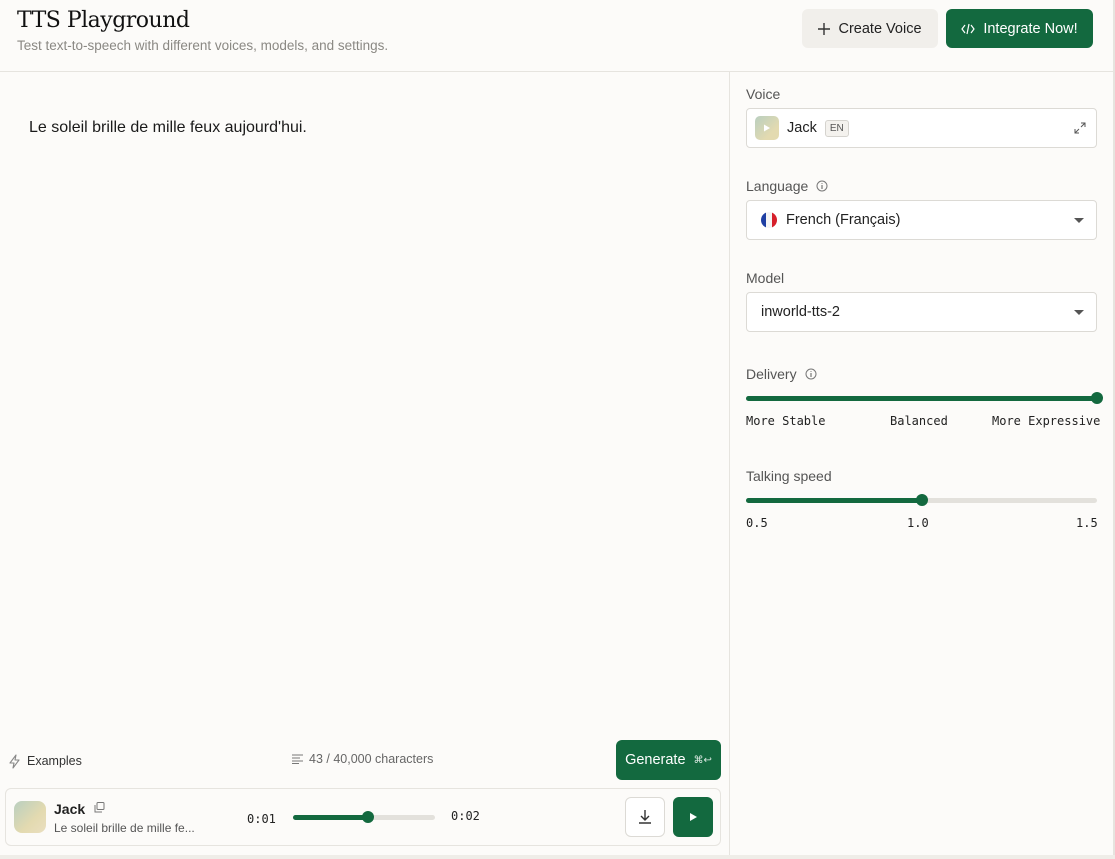 This screenshot has width=1115, height=859. Describe the element at coordinates (919, 421) in the screenshot. I see `delivery-tick-balanced: Balanced` at that location.